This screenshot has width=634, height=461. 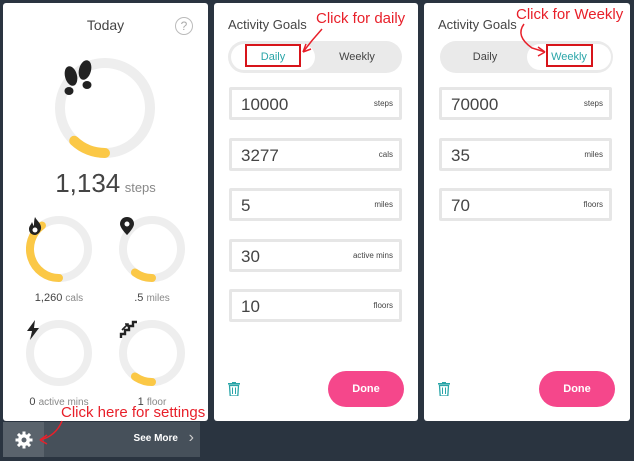 What do you see at coordinates (133, 412) in the screenshot?
I see `annotation-settings: Click here for settings` at bounding box center [133, 412].